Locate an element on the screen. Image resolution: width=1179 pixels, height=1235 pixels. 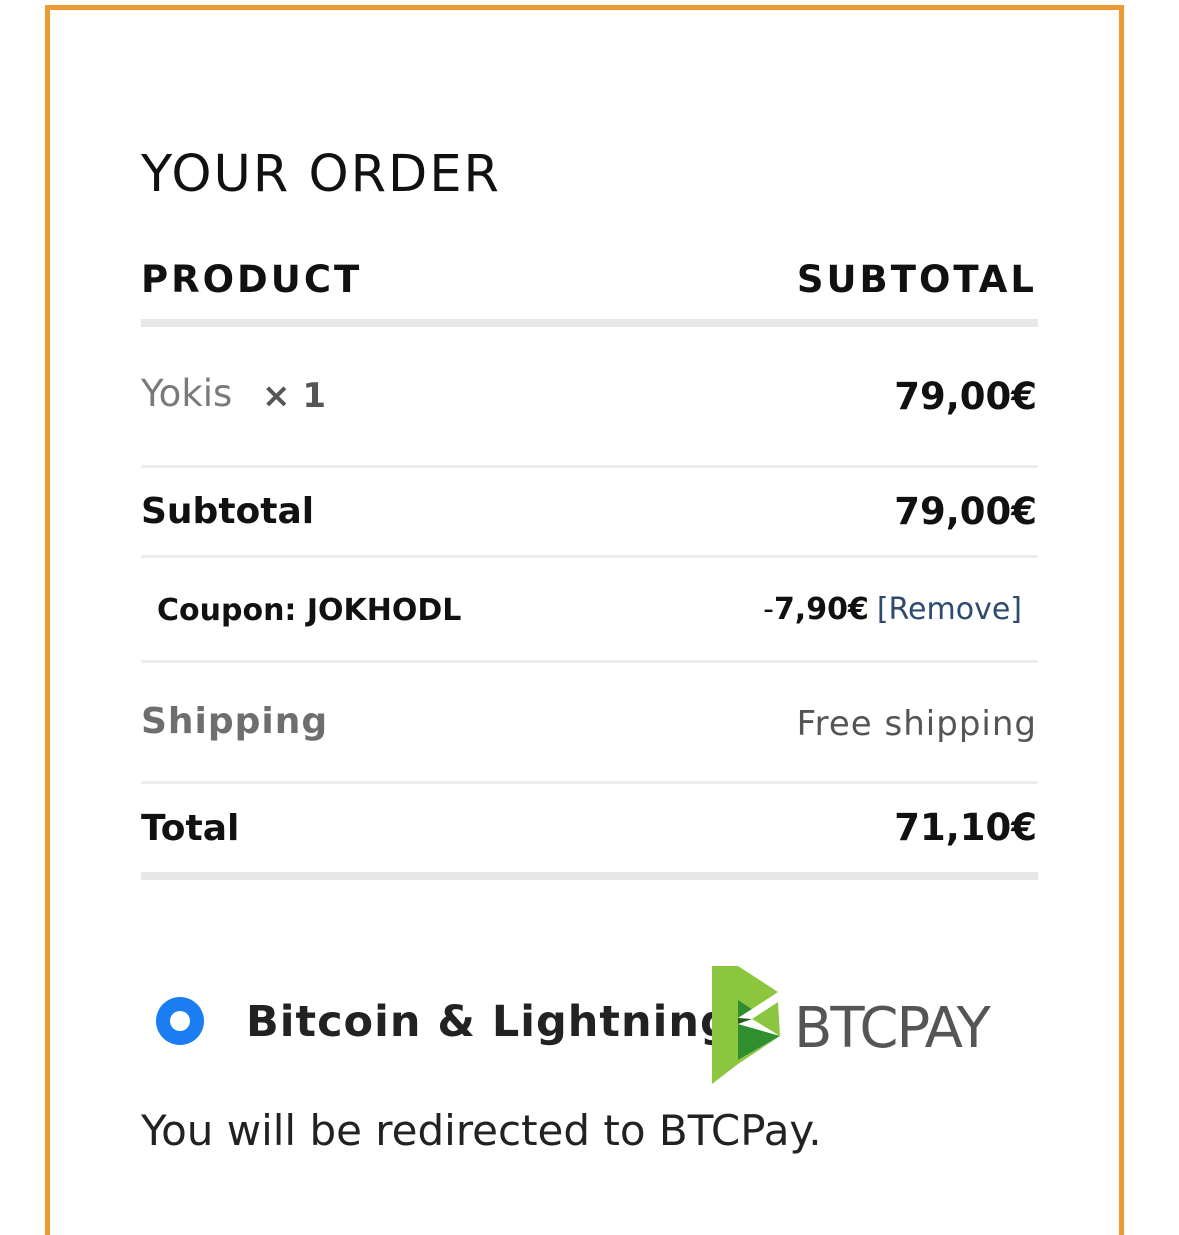
total-label: Total is located at coordinates (190, 828).